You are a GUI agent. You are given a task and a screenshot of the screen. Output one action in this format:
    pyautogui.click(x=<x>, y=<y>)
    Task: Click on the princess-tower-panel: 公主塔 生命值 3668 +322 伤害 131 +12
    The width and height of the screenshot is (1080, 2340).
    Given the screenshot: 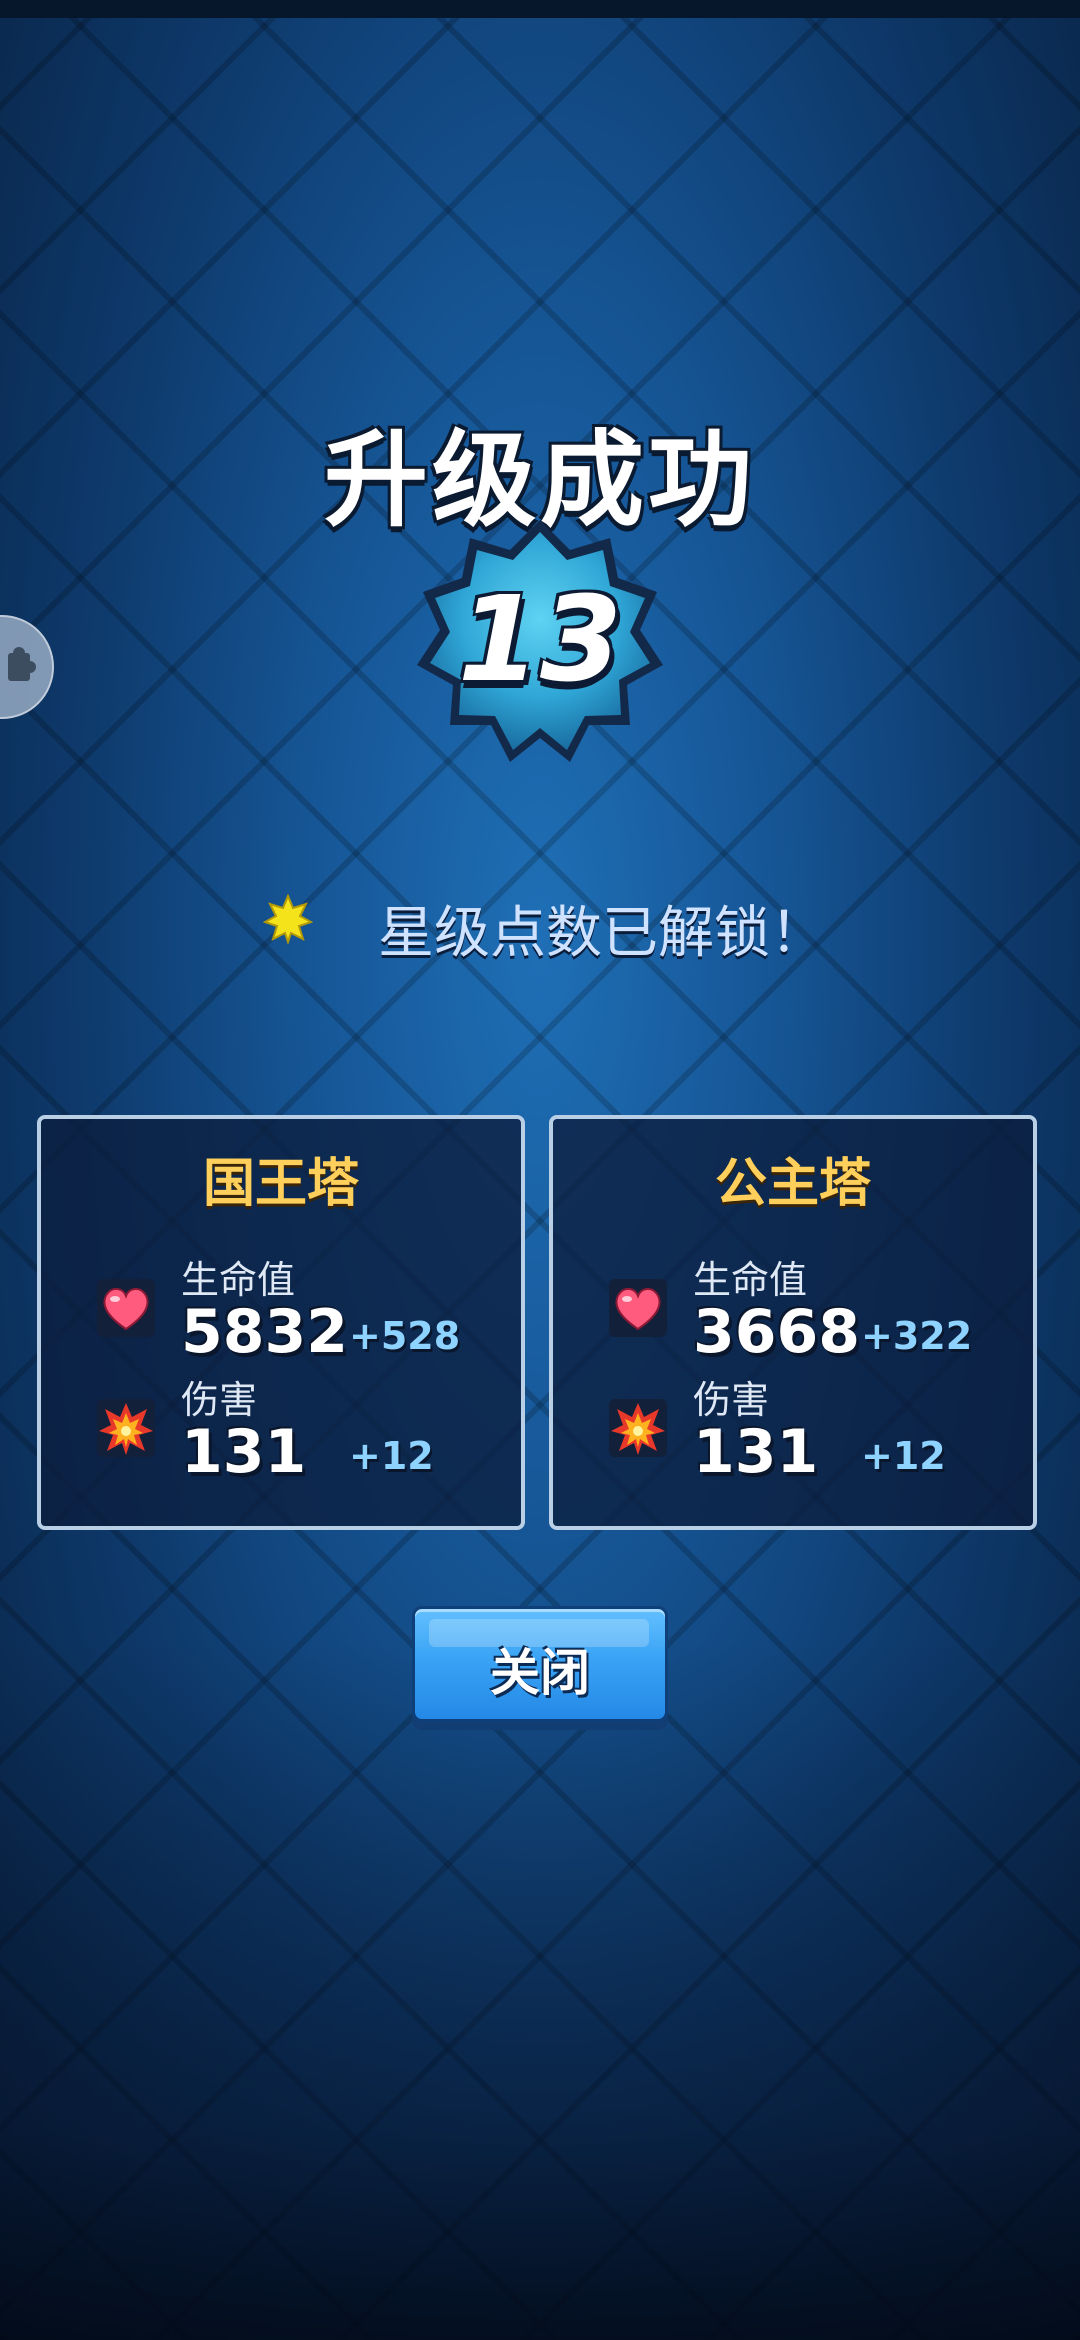 What is the action you would take?
    pyautogui.click(x=793, y=1322)
    